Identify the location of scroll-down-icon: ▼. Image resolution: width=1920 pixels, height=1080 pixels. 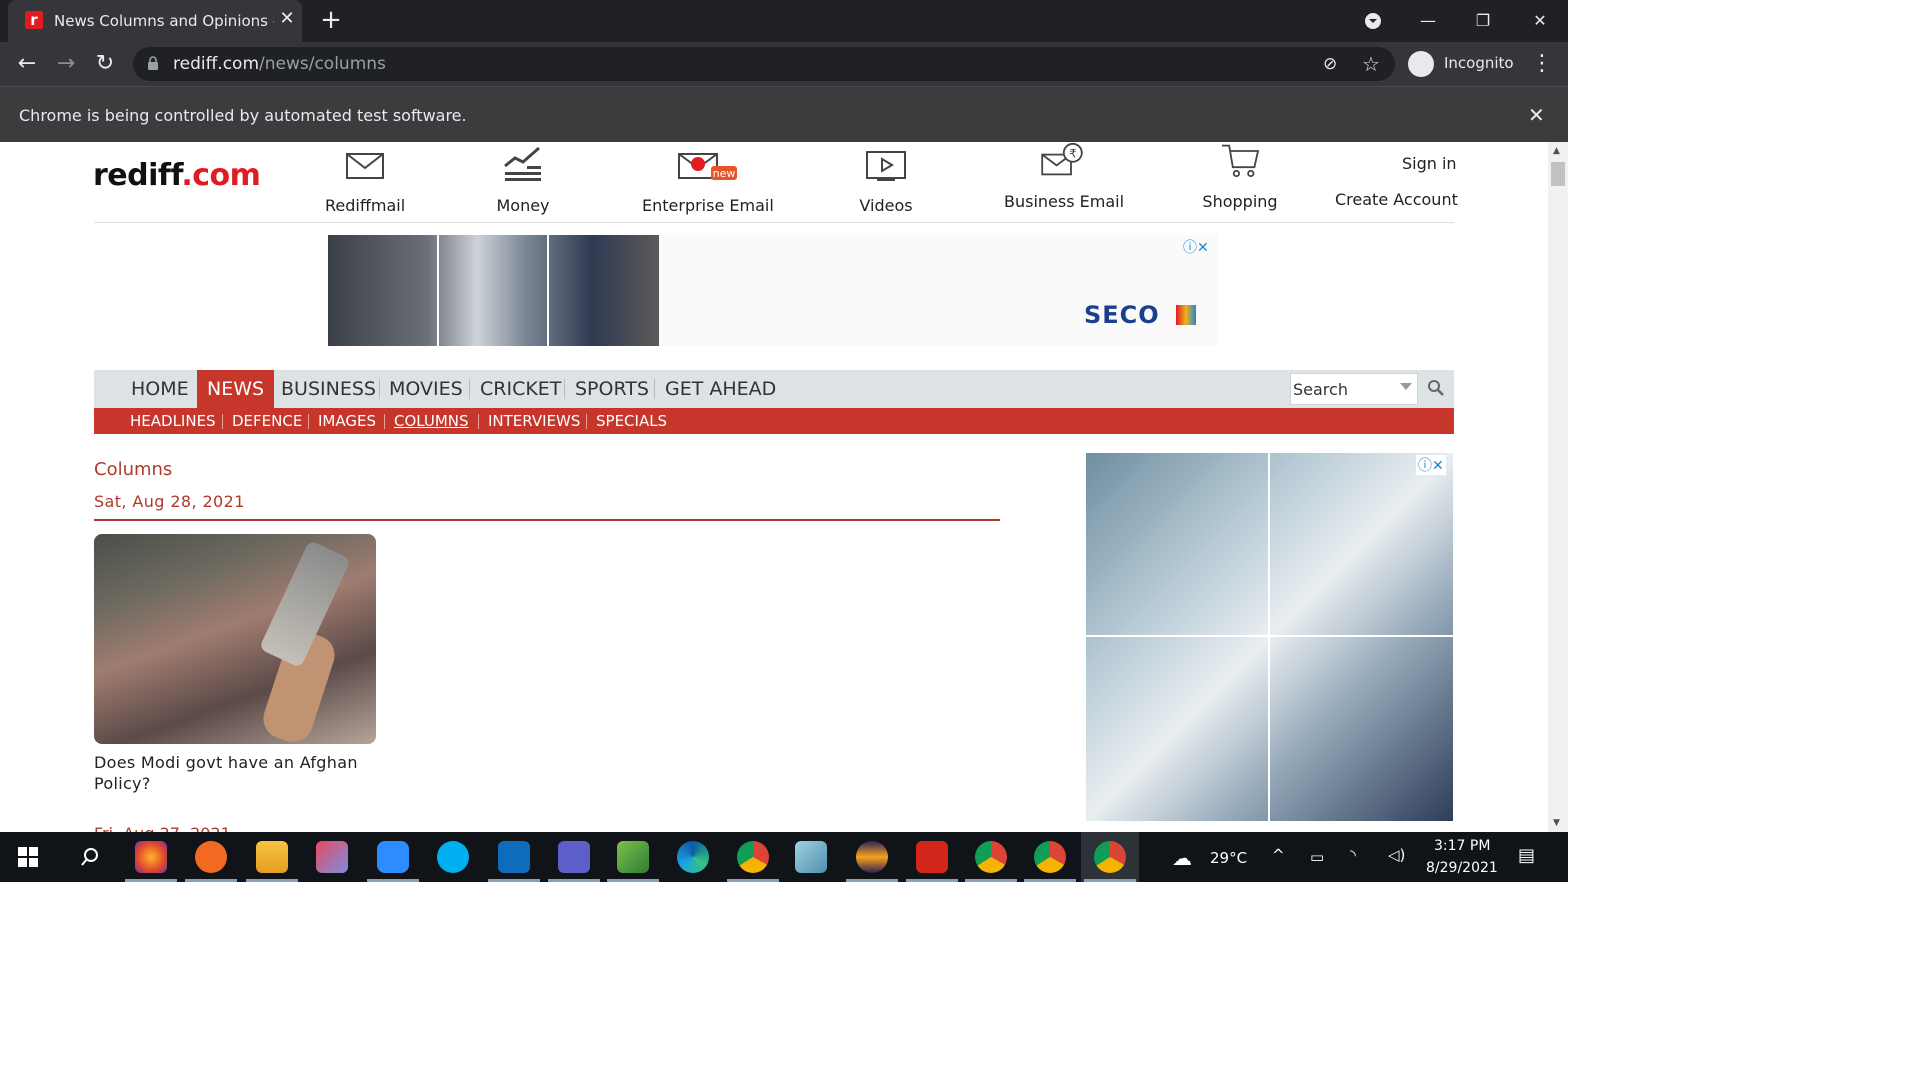
(1556, 823).